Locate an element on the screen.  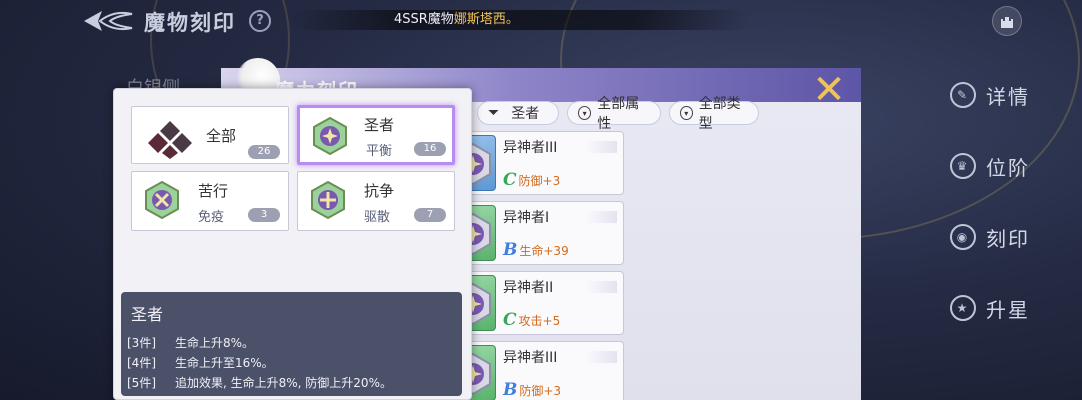
ascetic-emblem-icon is located at coordinates (162, 200).